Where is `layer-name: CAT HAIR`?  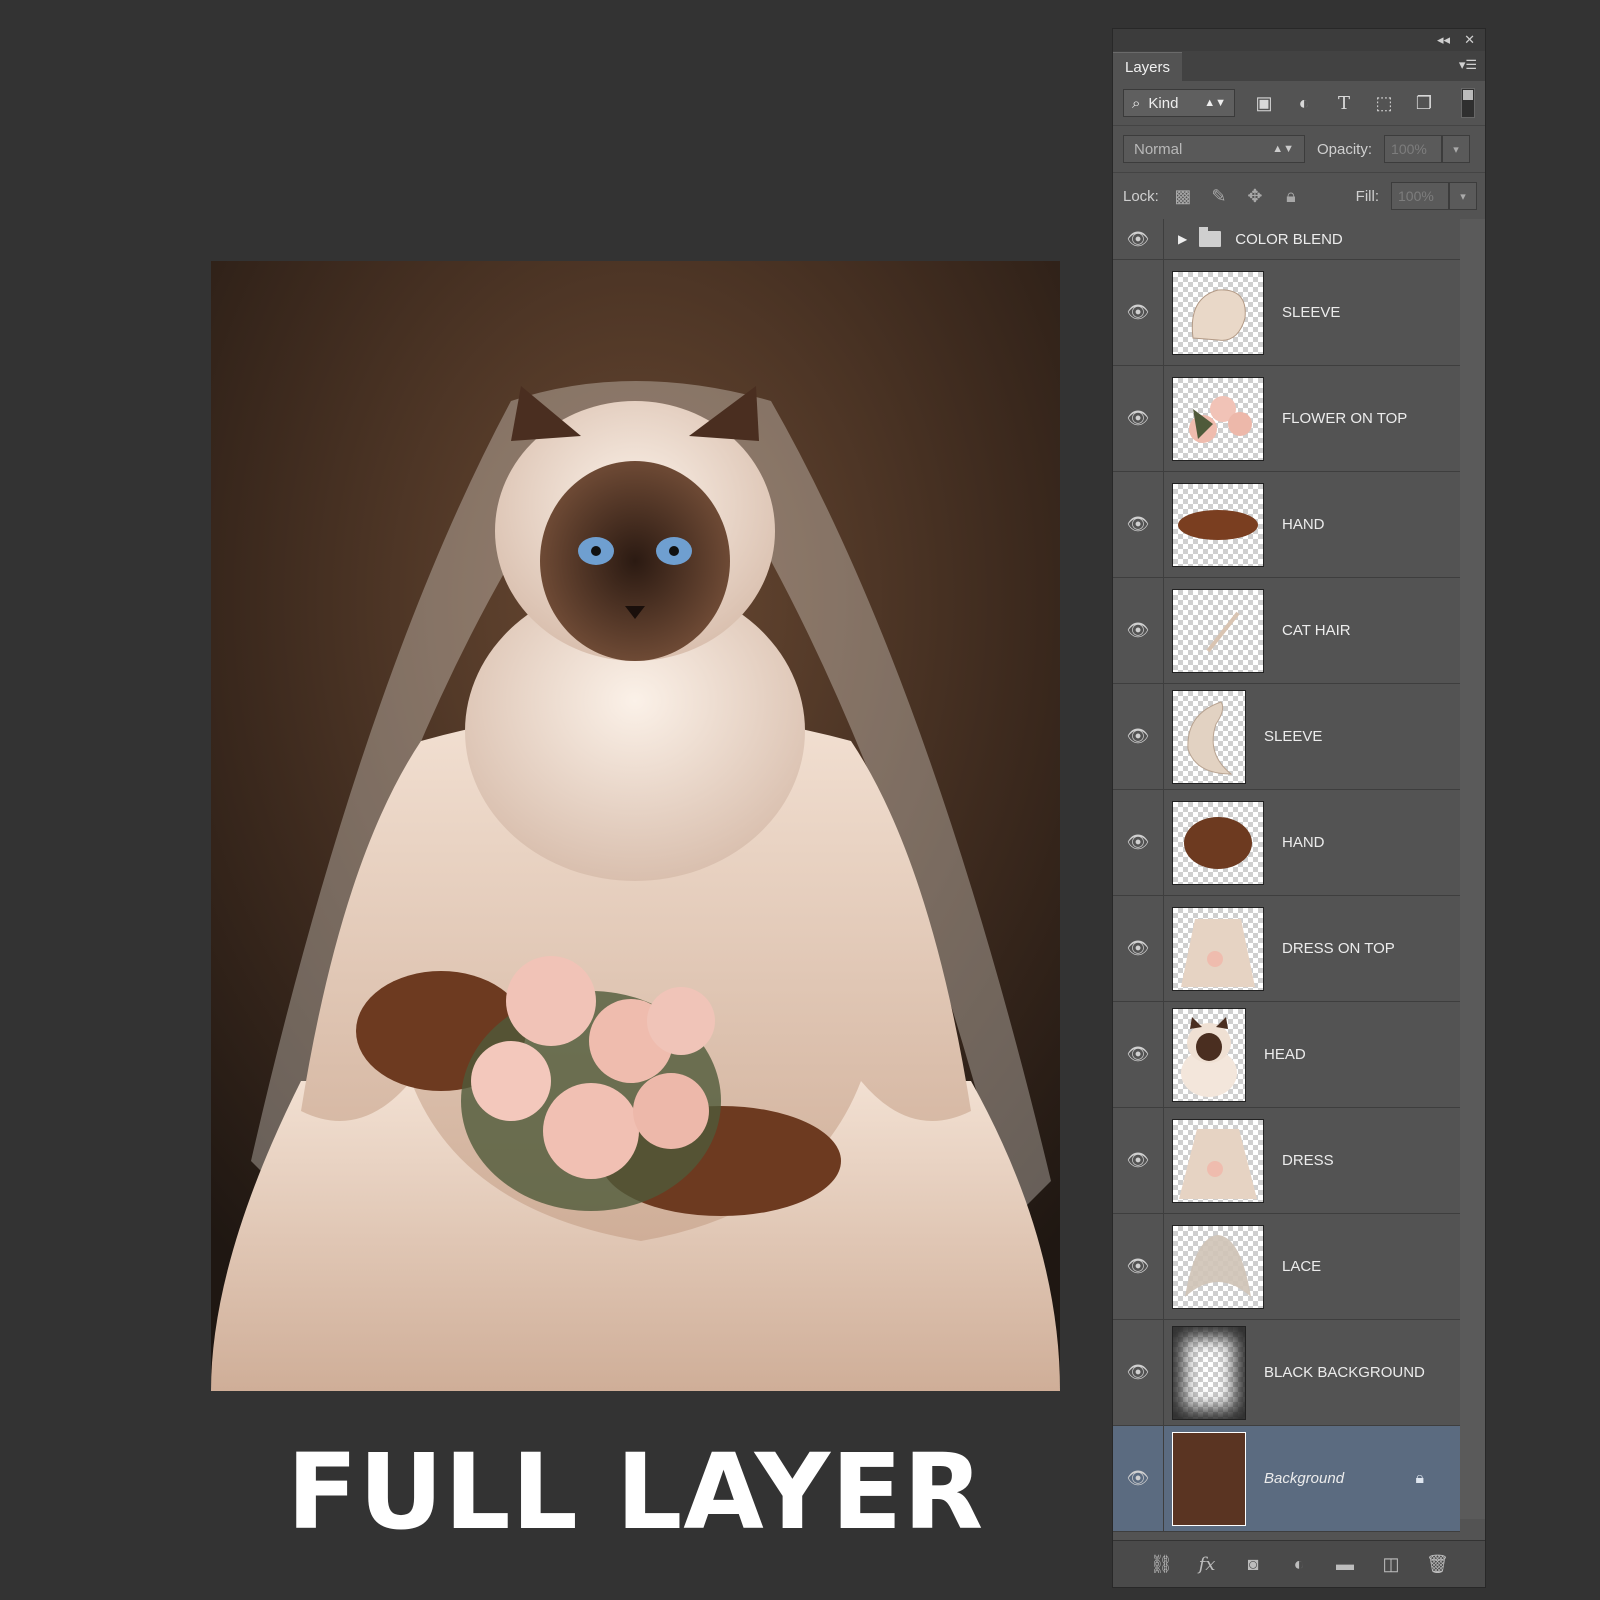 layer-name: CAT HAIR is located at coordinates (1316, 630).